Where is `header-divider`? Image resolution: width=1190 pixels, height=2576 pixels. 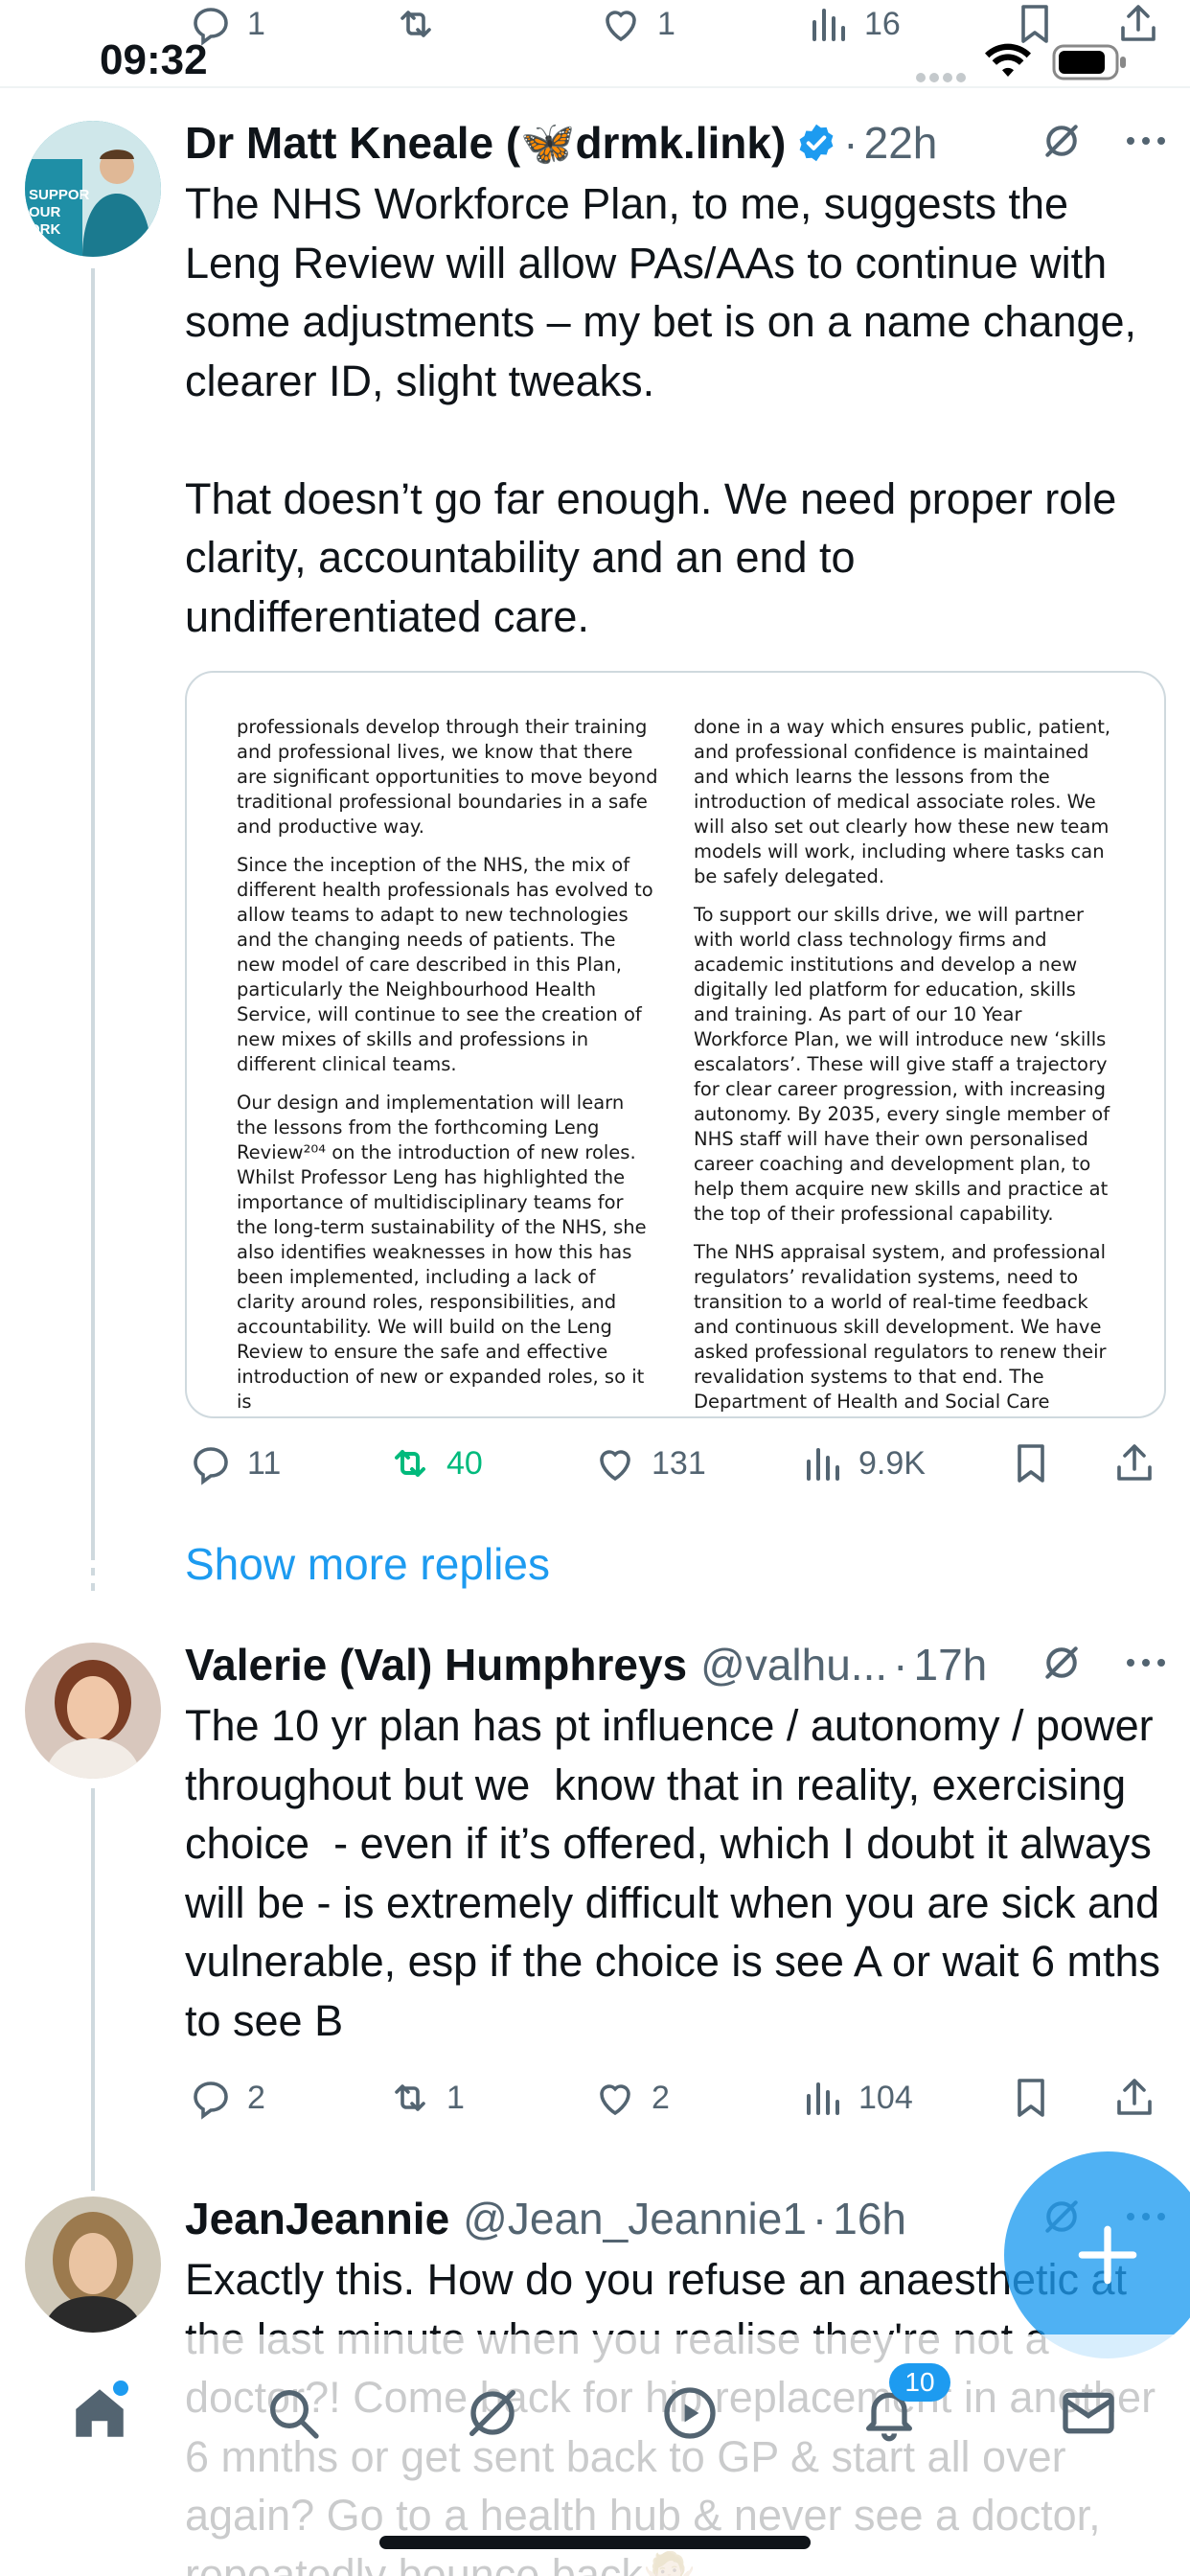 header-divider is located at coordinates (595, 87).